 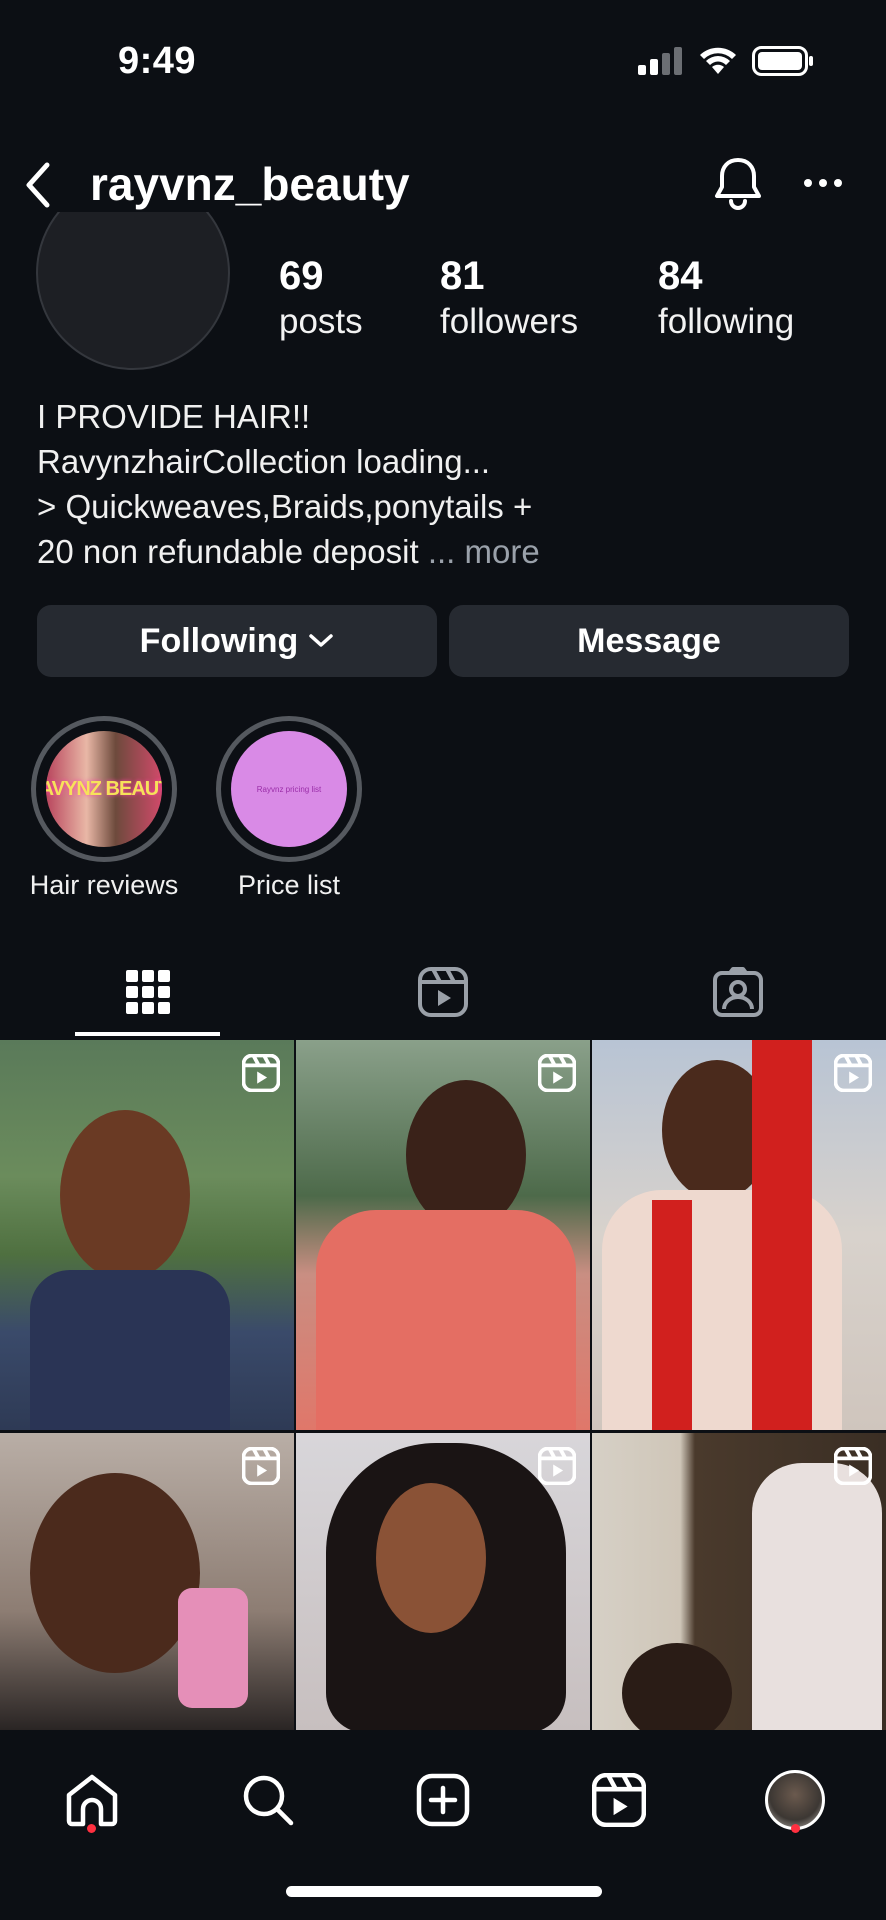 I want to click on highlight-hair-reviews: RAVYNZ BEAUTY, so click(x=104, y=789).